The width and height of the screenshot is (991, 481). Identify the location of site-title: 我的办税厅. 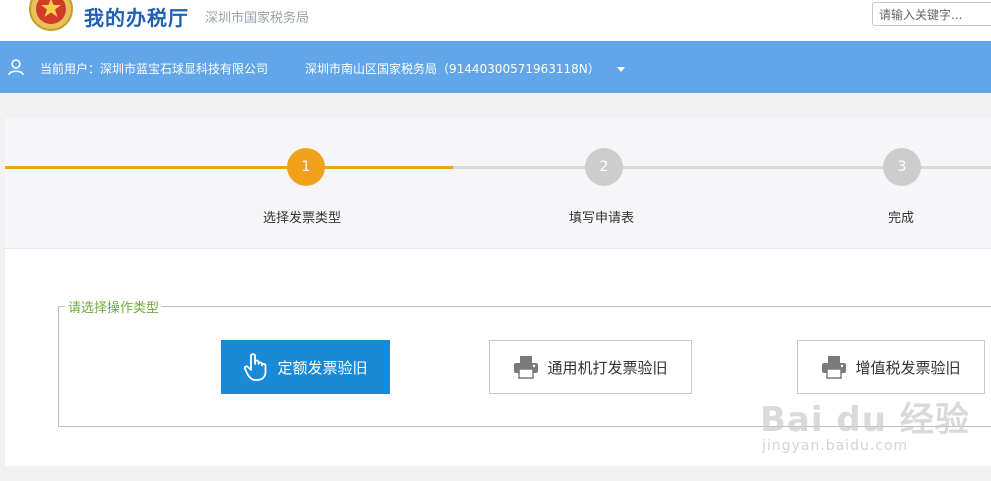
(136, 18).